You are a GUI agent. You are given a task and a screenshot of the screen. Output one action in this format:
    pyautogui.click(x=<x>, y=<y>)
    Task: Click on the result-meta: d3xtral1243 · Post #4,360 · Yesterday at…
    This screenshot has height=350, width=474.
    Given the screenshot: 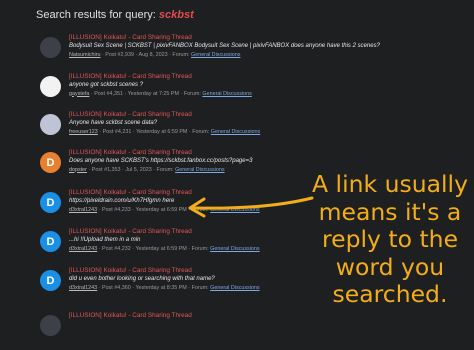 What is the action you would take?
    pyautogui.click(x=164, y=287)
    